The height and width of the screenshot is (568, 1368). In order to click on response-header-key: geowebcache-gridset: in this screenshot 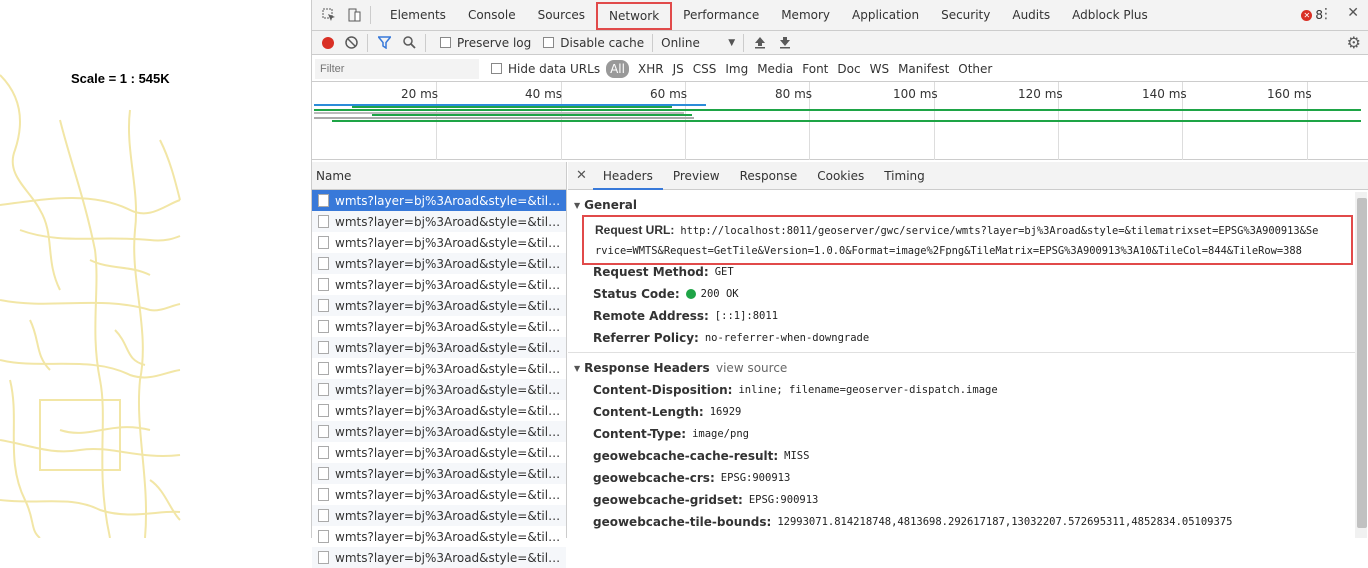, I will do `click(668, 500)`.